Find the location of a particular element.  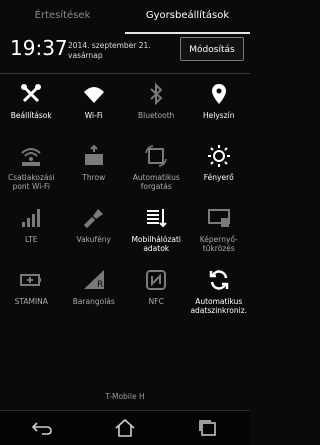

home-button is located at coordinates (125, 428).